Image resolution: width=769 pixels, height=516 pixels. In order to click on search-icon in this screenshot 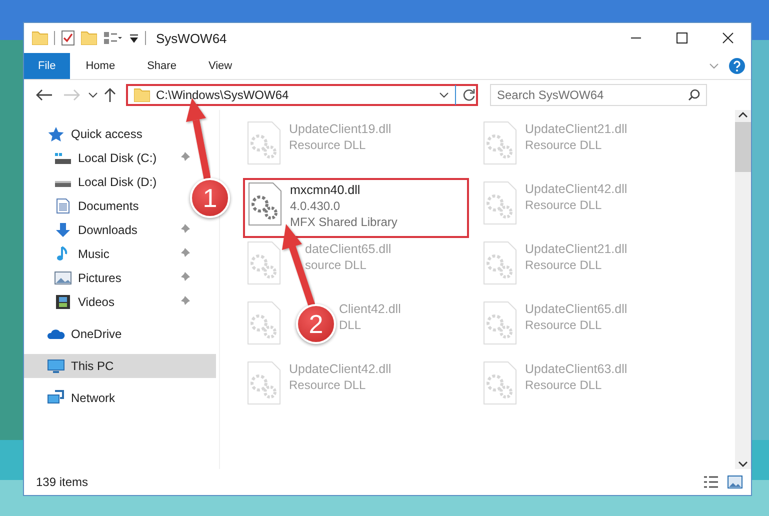, I will do `click(694, 95)`.